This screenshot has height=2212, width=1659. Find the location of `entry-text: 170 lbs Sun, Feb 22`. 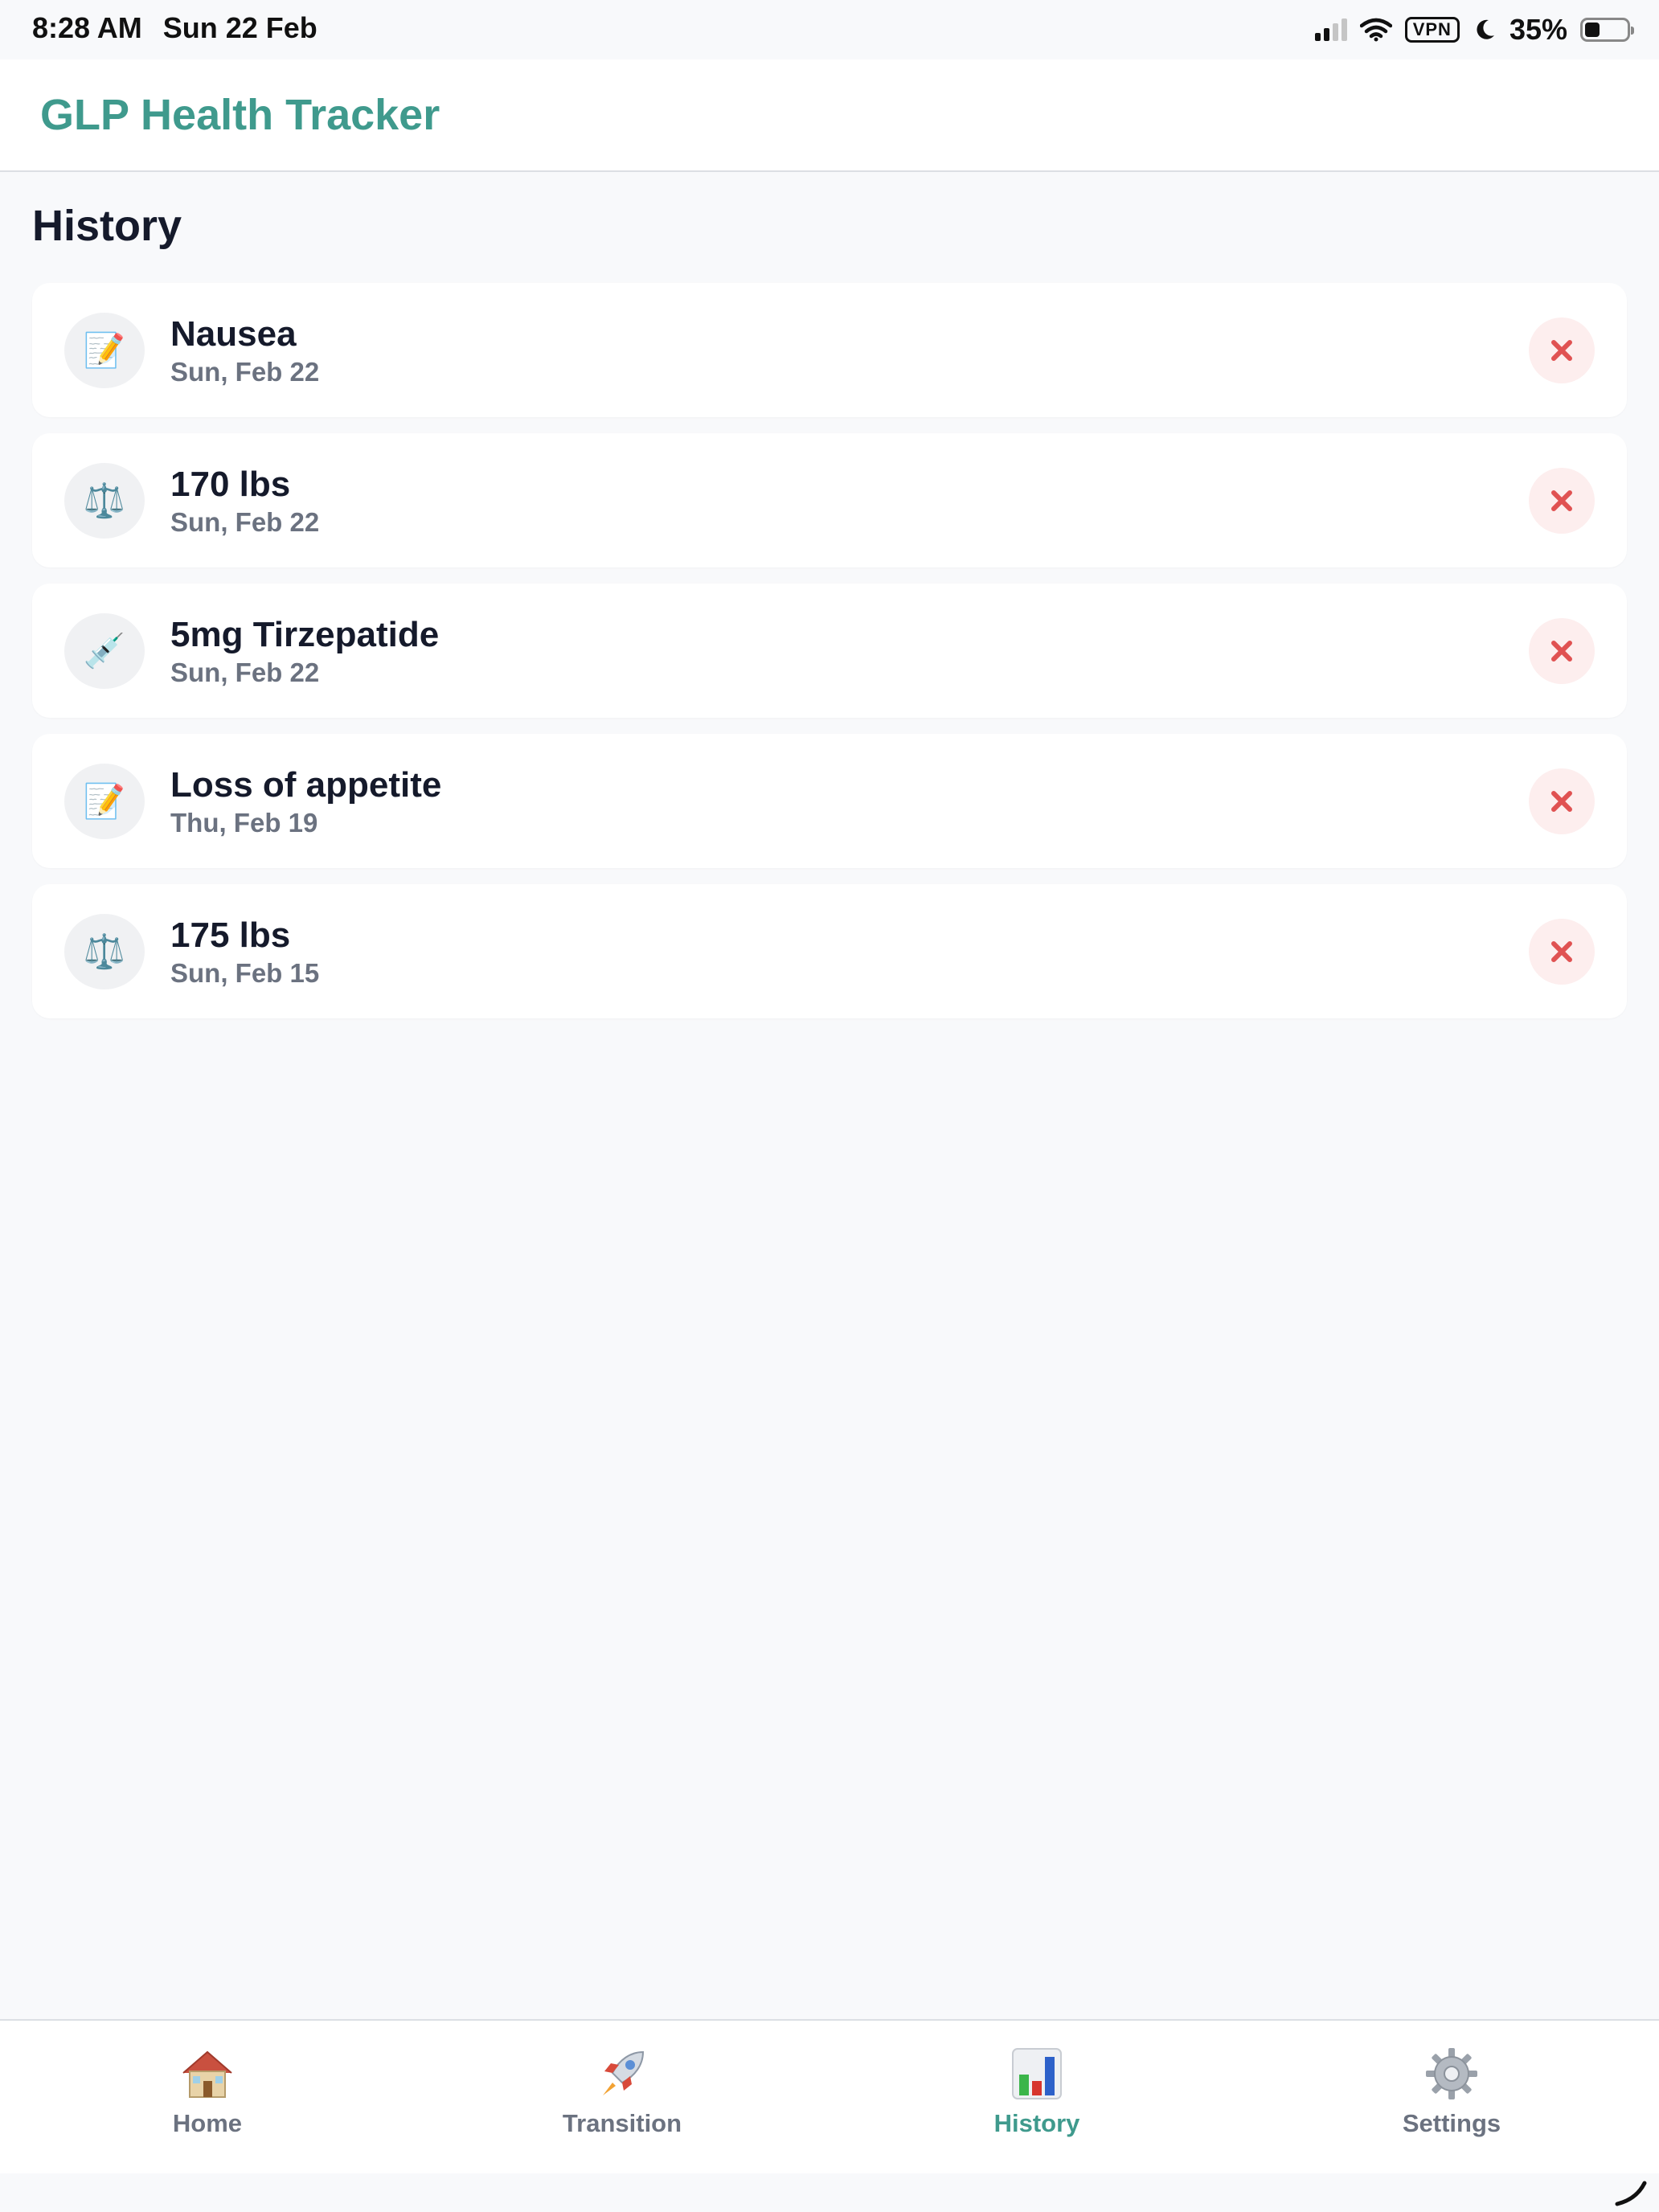

entry-text: 170 lbs Sun, Feb 22 is located at coordinates (244, 501).